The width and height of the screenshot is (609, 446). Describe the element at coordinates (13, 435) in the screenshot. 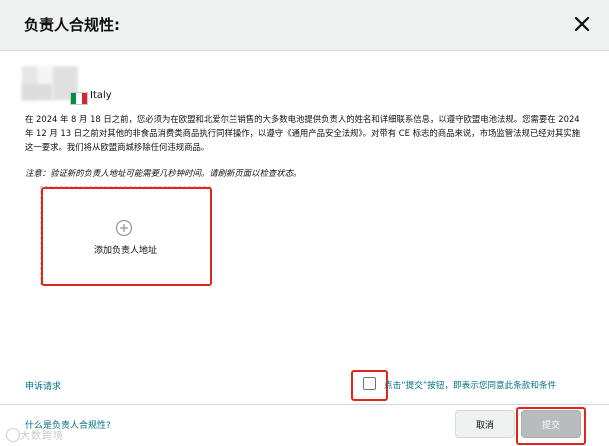

I see `watermark-icon` at that location.